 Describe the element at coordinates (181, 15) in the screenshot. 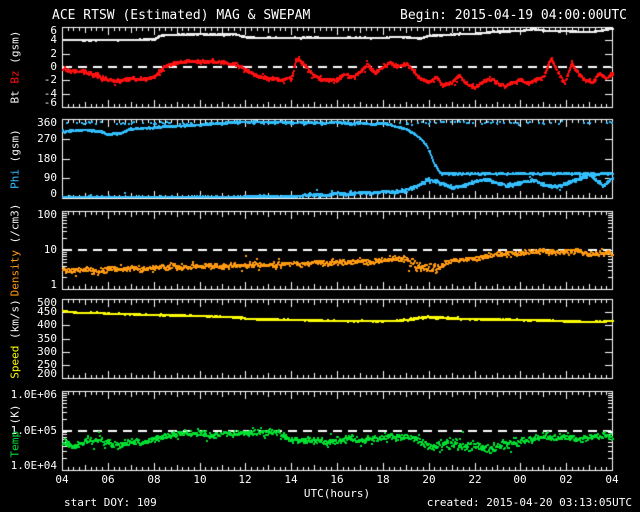

I see `plot-title: ACE RTSW (Estimated) MAG & SWEPAM` at that location.